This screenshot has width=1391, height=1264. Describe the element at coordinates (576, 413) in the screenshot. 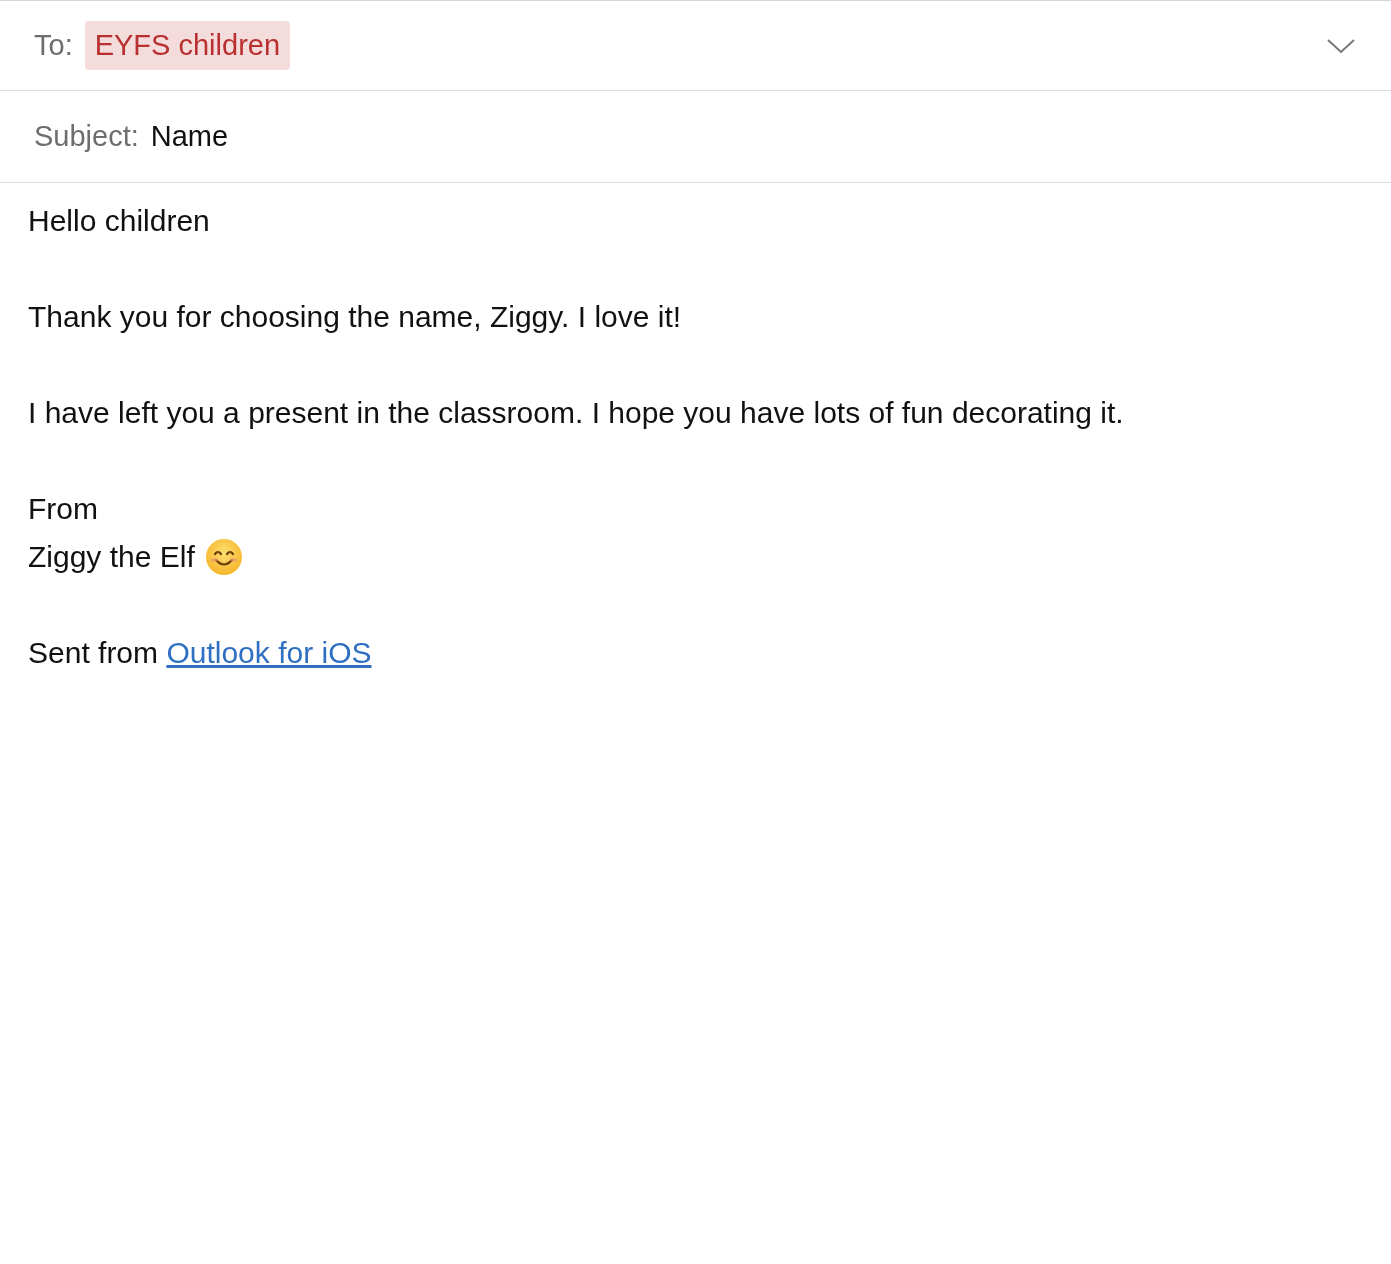

I see `body-paragraph: I have left you a present in the classroom. I hope you have lots of fun decorating it.` at that location.